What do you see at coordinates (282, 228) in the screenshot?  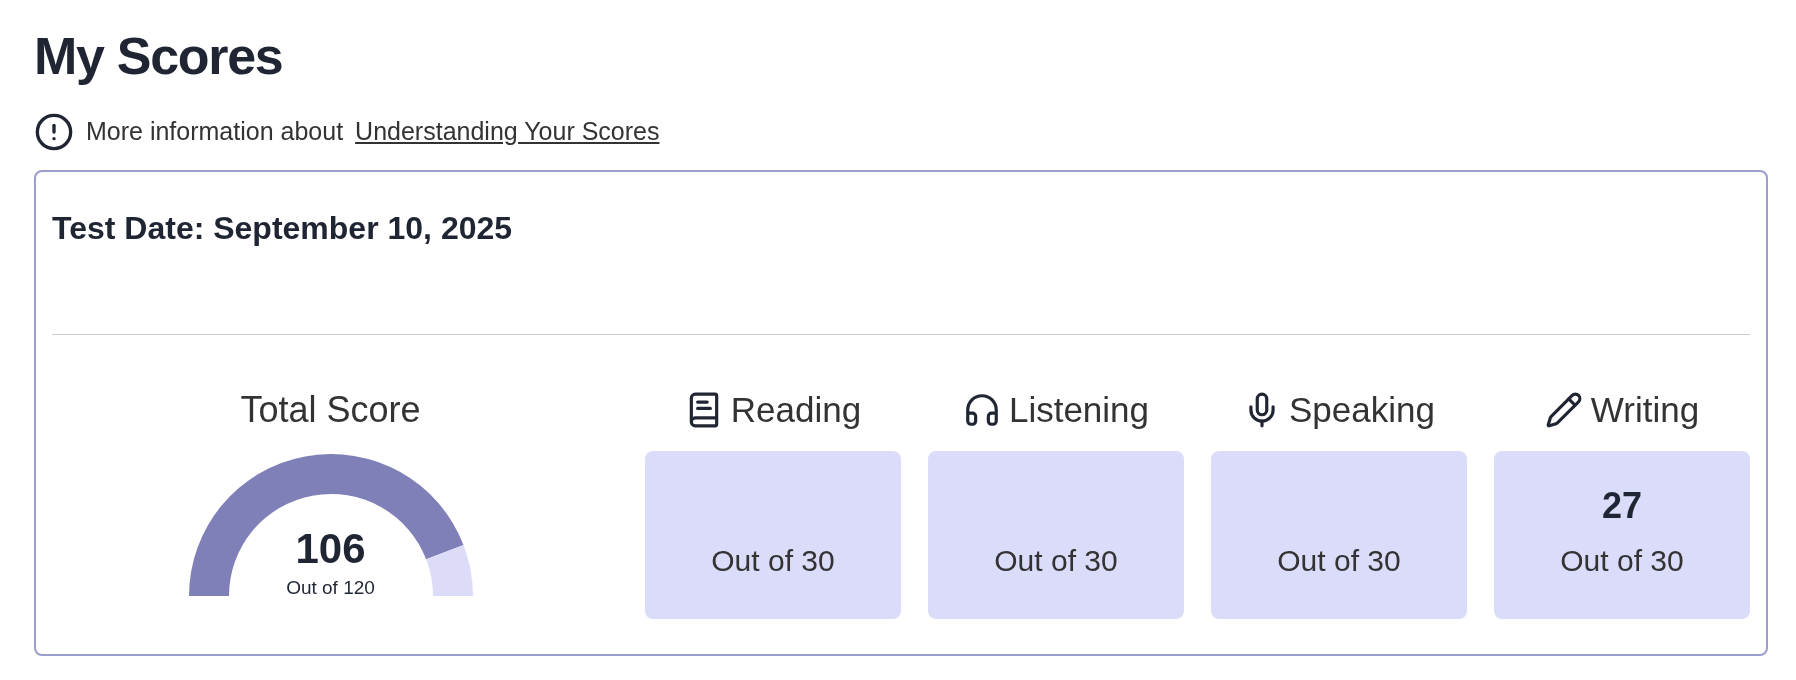 I see `test-date: Test Date: September 10, 2025` at bounding box center [282, 228].